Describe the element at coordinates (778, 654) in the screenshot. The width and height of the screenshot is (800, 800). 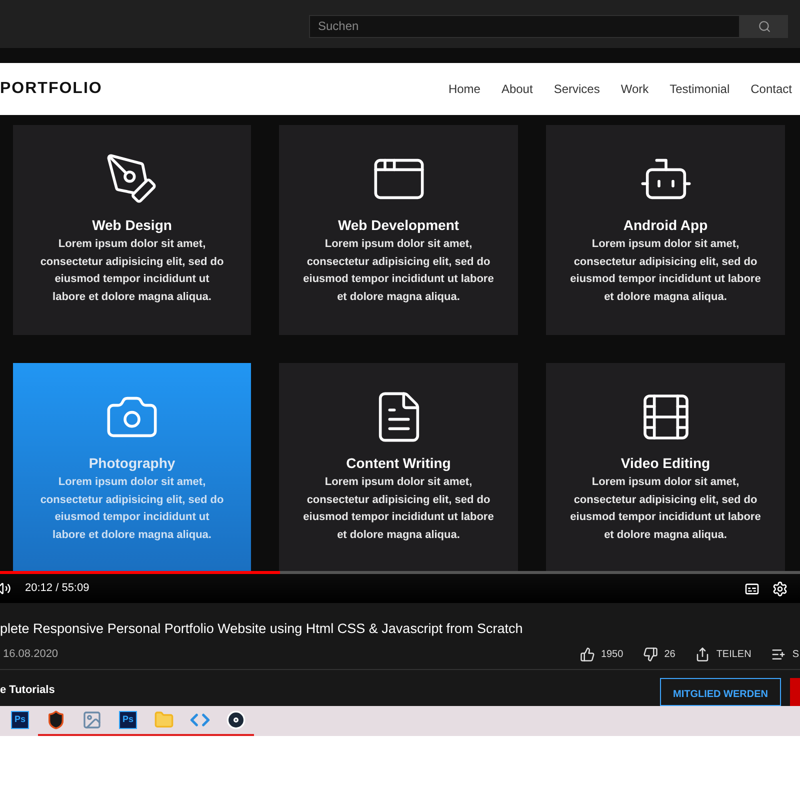
I see `playlist-add-icon` at that location.